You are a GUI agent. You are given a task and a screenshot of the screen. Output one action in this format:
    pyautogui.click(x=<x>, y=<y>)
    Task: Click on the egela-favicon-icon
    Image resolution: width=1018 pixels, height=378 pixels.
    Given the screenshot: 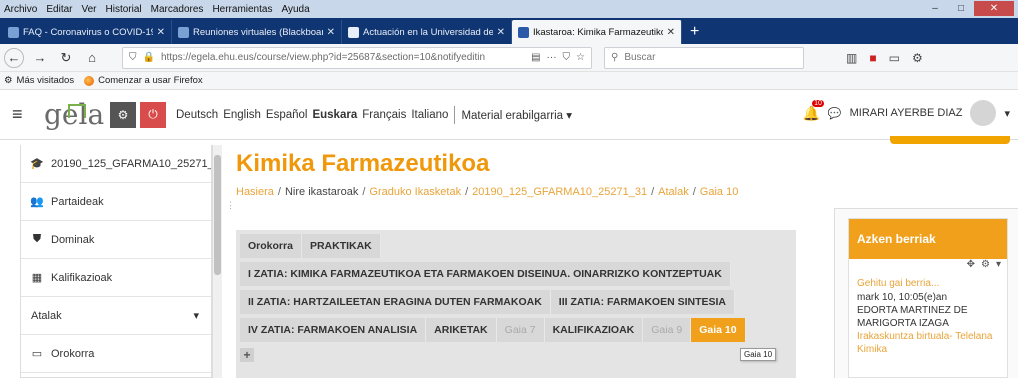 What is the action you would take?
    pyautogui.click(x=183, y=32)
    